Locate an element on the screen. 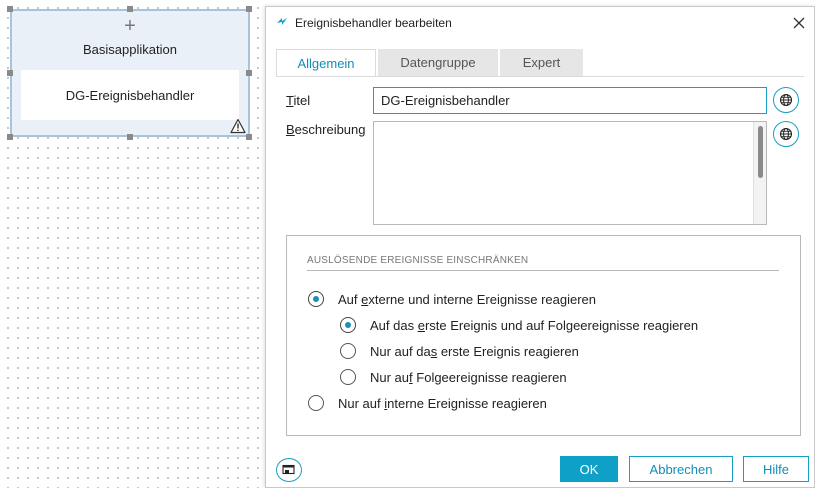 This screenshot has width=815, height=488. node-inner-item: DG-Ereignisbehandler is located at coordinates (130, 95).